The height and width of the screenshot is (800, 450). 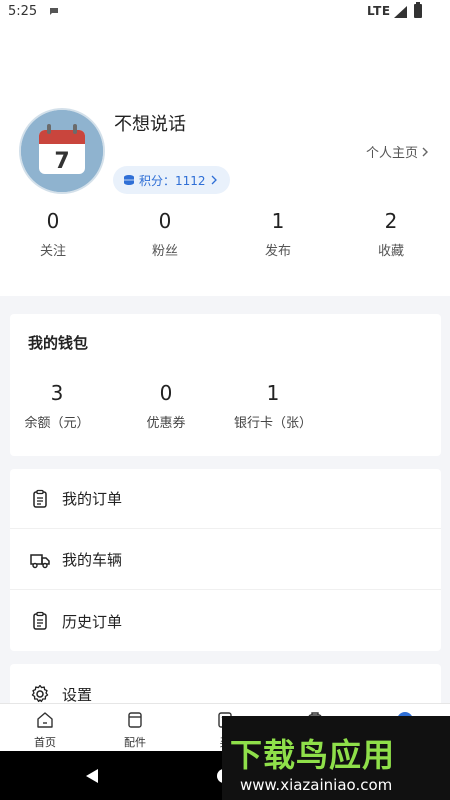 I want to click on menu-item-my-vehicles: 我的车辆, so click(x=225, y=560).